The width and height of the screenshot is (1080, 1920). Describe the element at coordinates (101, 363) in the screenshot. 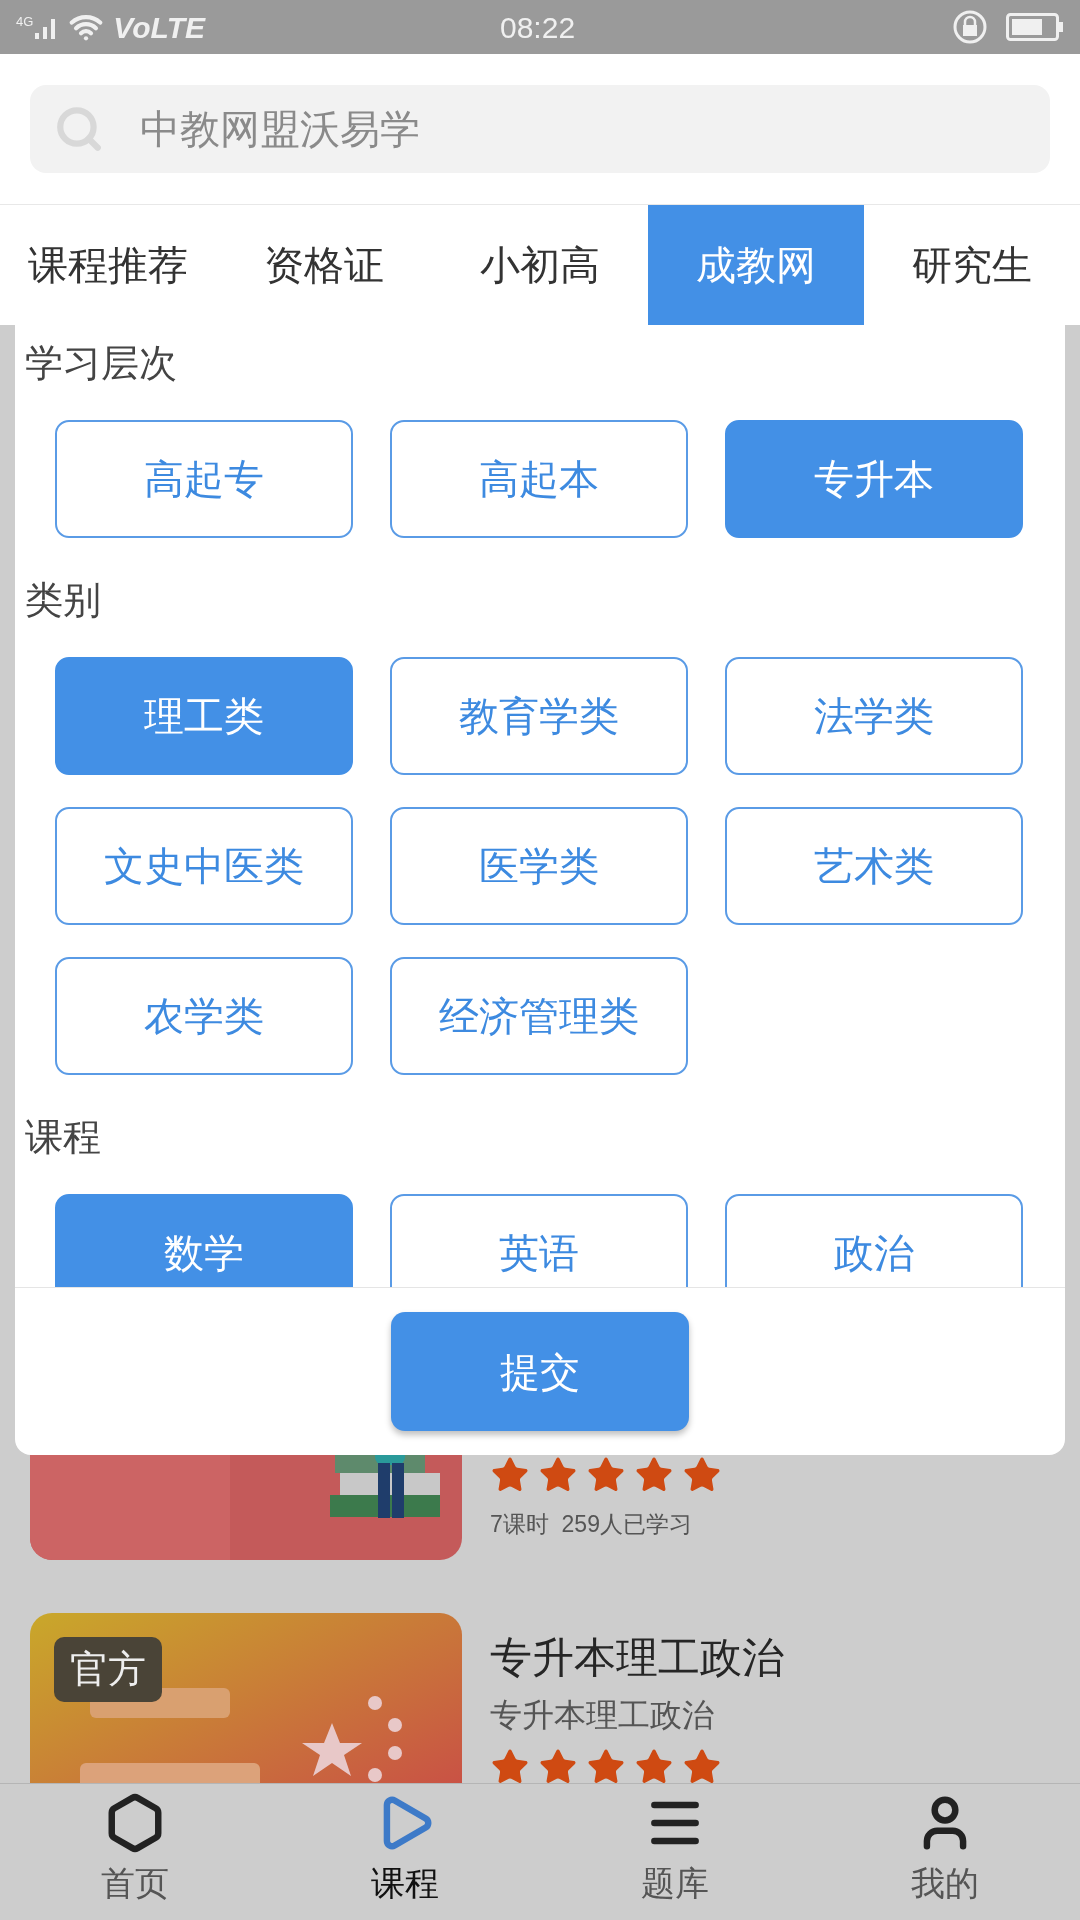

I see `section-heading: 学习层次` at that location.